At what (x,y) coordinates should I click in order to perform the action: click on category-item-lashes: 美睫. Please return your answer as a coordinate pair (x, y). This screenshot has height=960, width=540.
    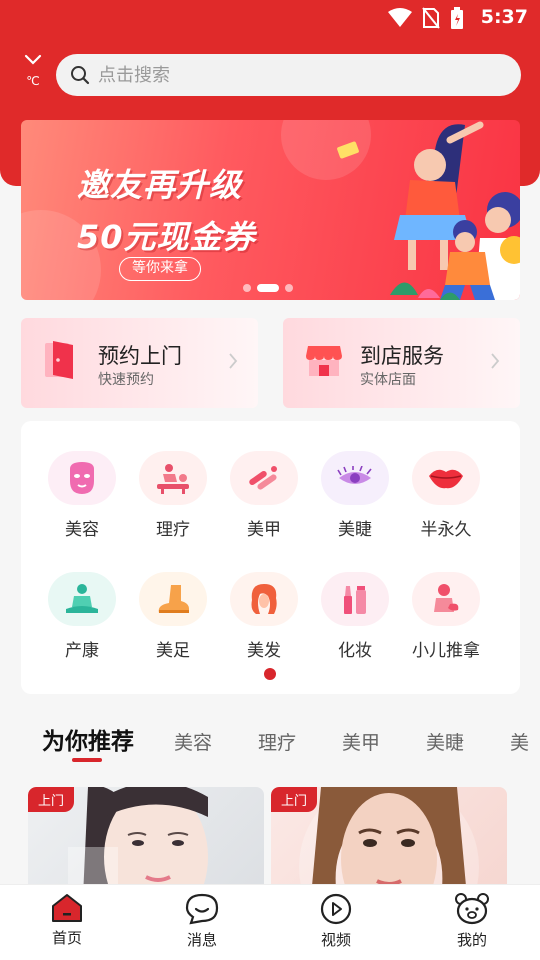
    Looking at the image, I should click on (355, 495).